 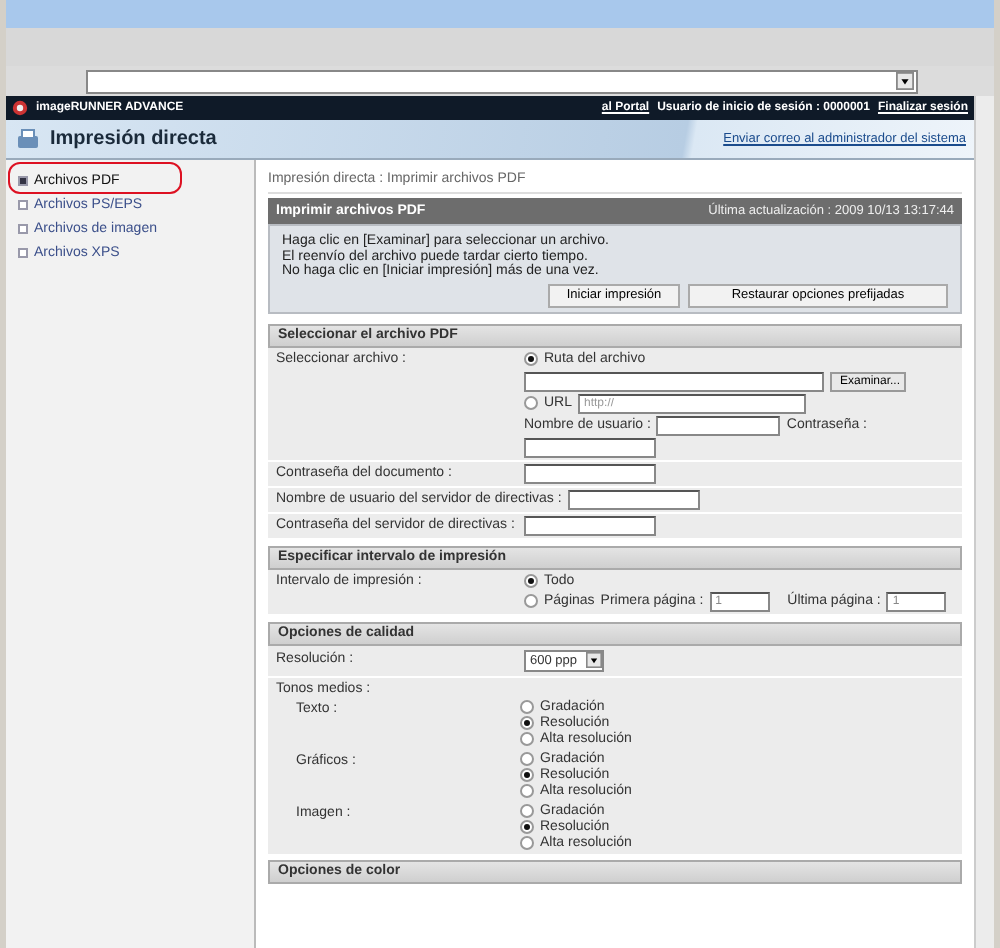 What do you see at coordinates (28, 139) in the screenshot?
I see `printer-icon` at bounding box center [28, 139].